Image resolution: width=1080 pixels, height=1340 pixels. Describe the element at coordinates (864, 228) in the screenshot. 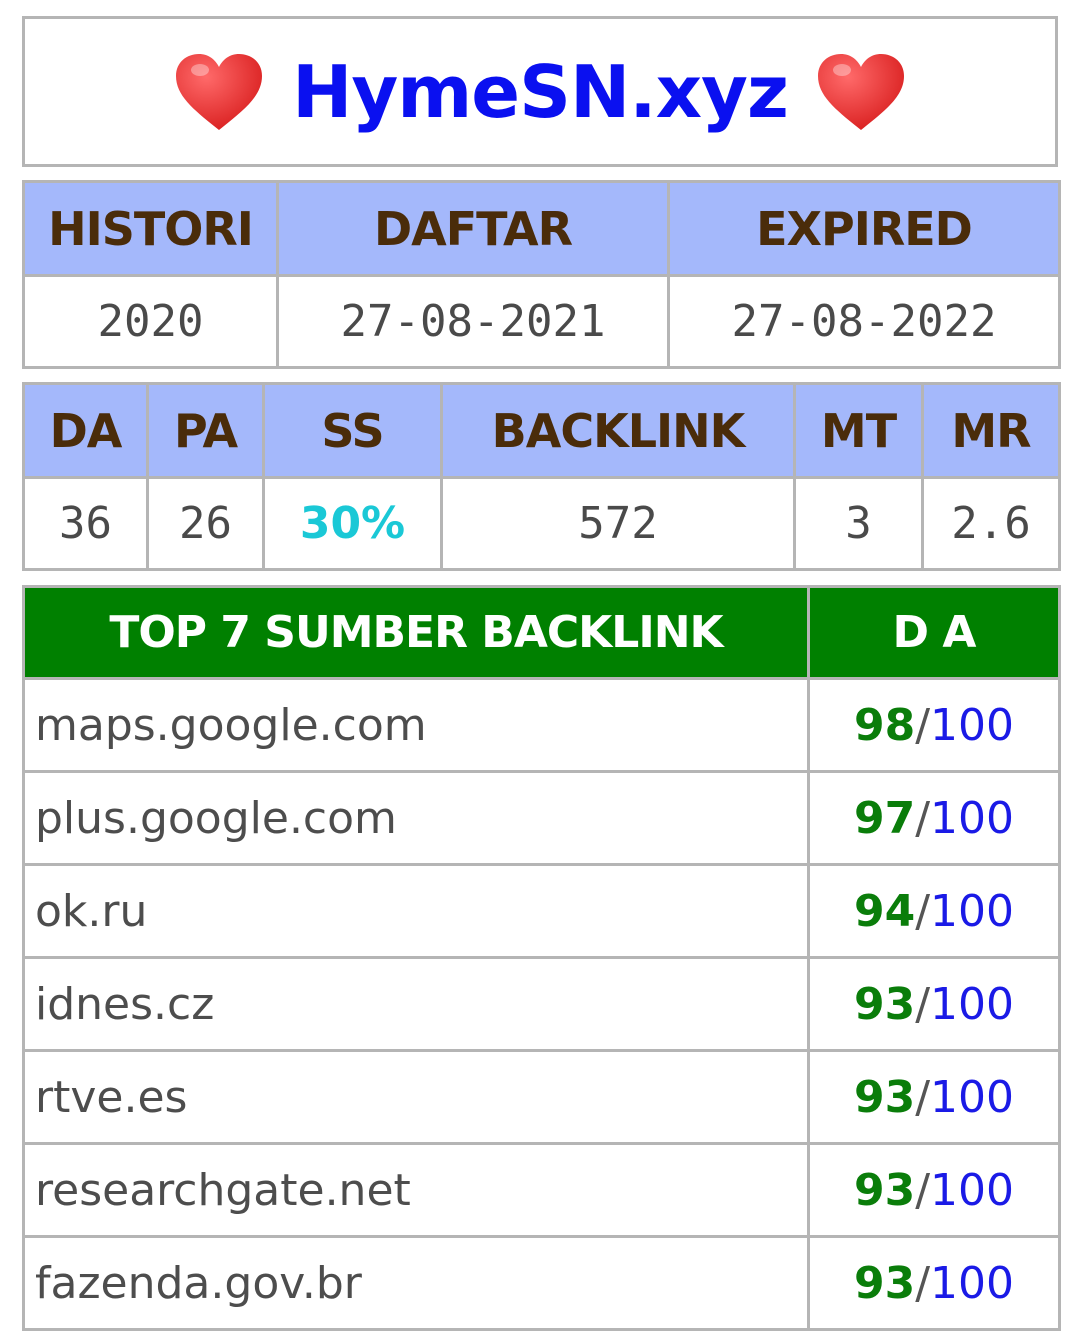

I see `expired-header: EXPIRED` at that location.